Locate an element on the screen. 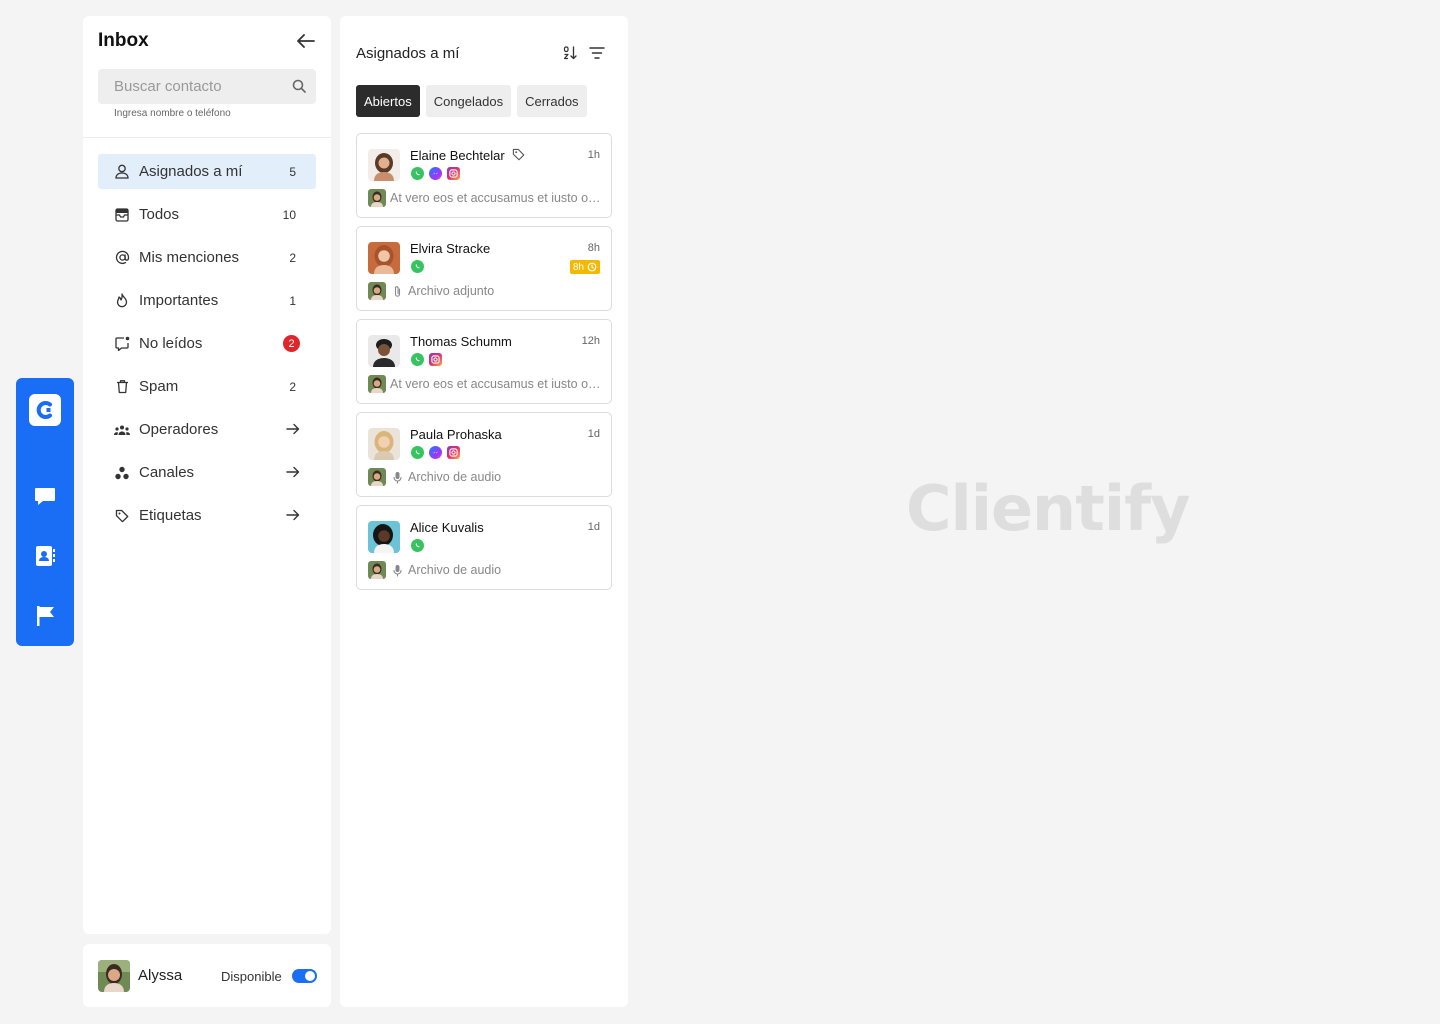 The width and height of the screenshot is (1440, 1024). sidebar-item-label: No leídos is located at coordinates (171, 343).